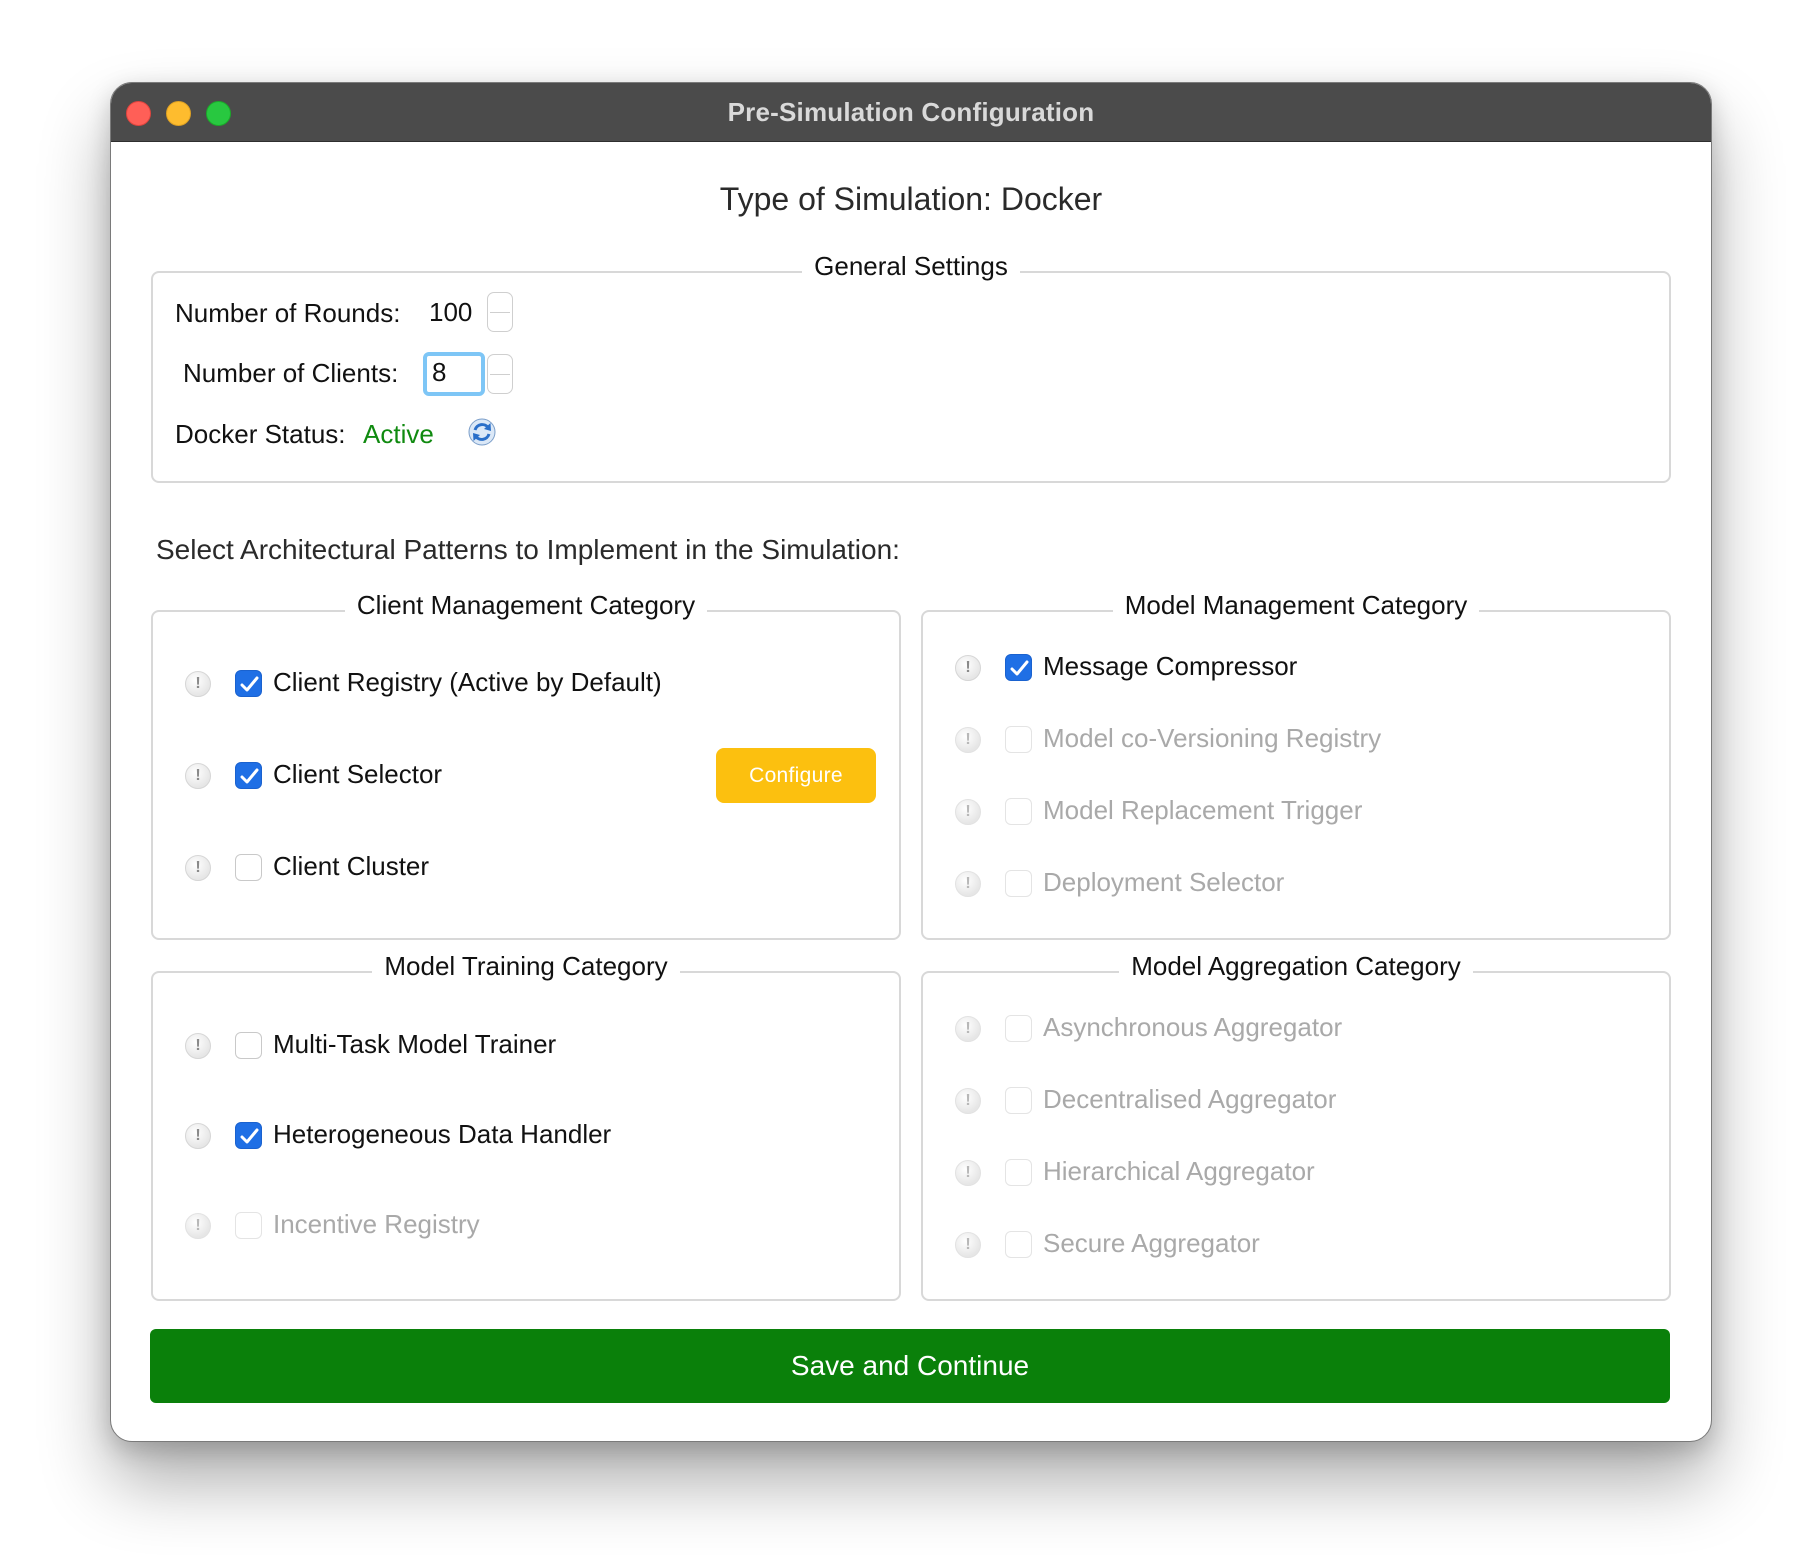 The image size is (1812, 1555). Describe the element at coordinates (911, 266) in the screenshot. I see `general-settings-title: General Settings` at that location.